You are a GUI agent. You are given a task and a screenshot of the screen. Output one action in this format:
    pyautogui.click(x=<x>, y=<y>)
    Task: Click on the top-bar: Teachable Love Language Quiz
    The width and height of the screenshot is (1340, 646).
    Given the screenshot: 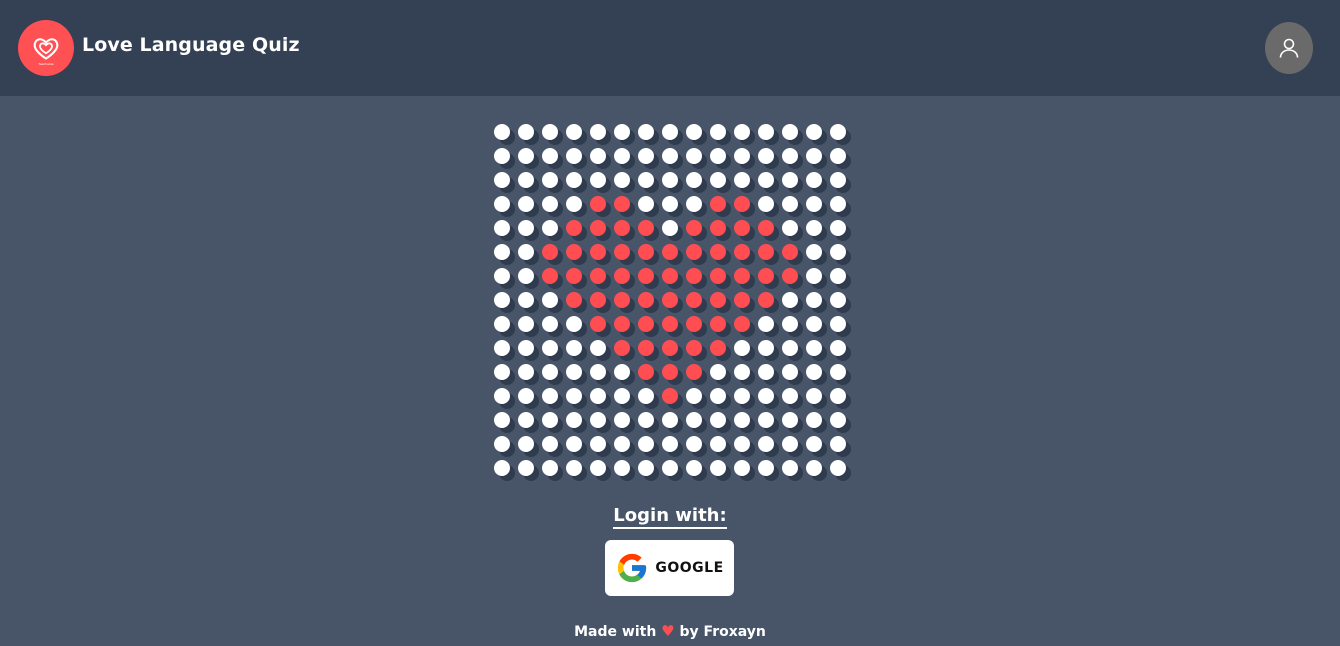 What is the action you would take?
    pyautogui.click(x=670, y=48)
    